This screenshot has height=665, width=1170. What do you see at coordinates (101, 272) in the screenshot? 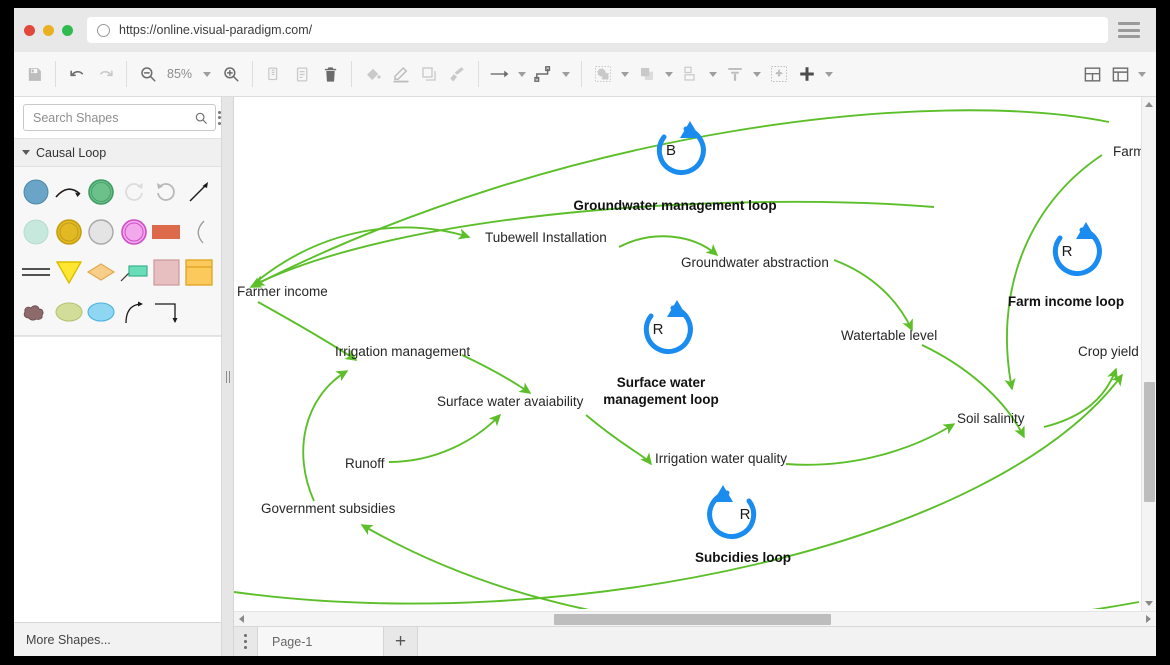
I see `shape-orange-diamond` at bounding box center [101, 272].